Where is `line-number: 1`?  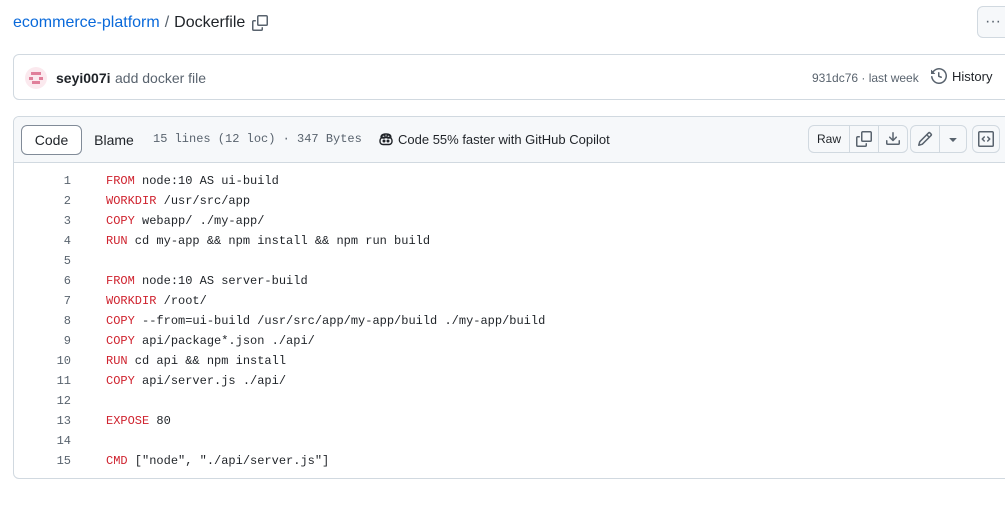 line-number: 1 is located at coordinates (42, 181).